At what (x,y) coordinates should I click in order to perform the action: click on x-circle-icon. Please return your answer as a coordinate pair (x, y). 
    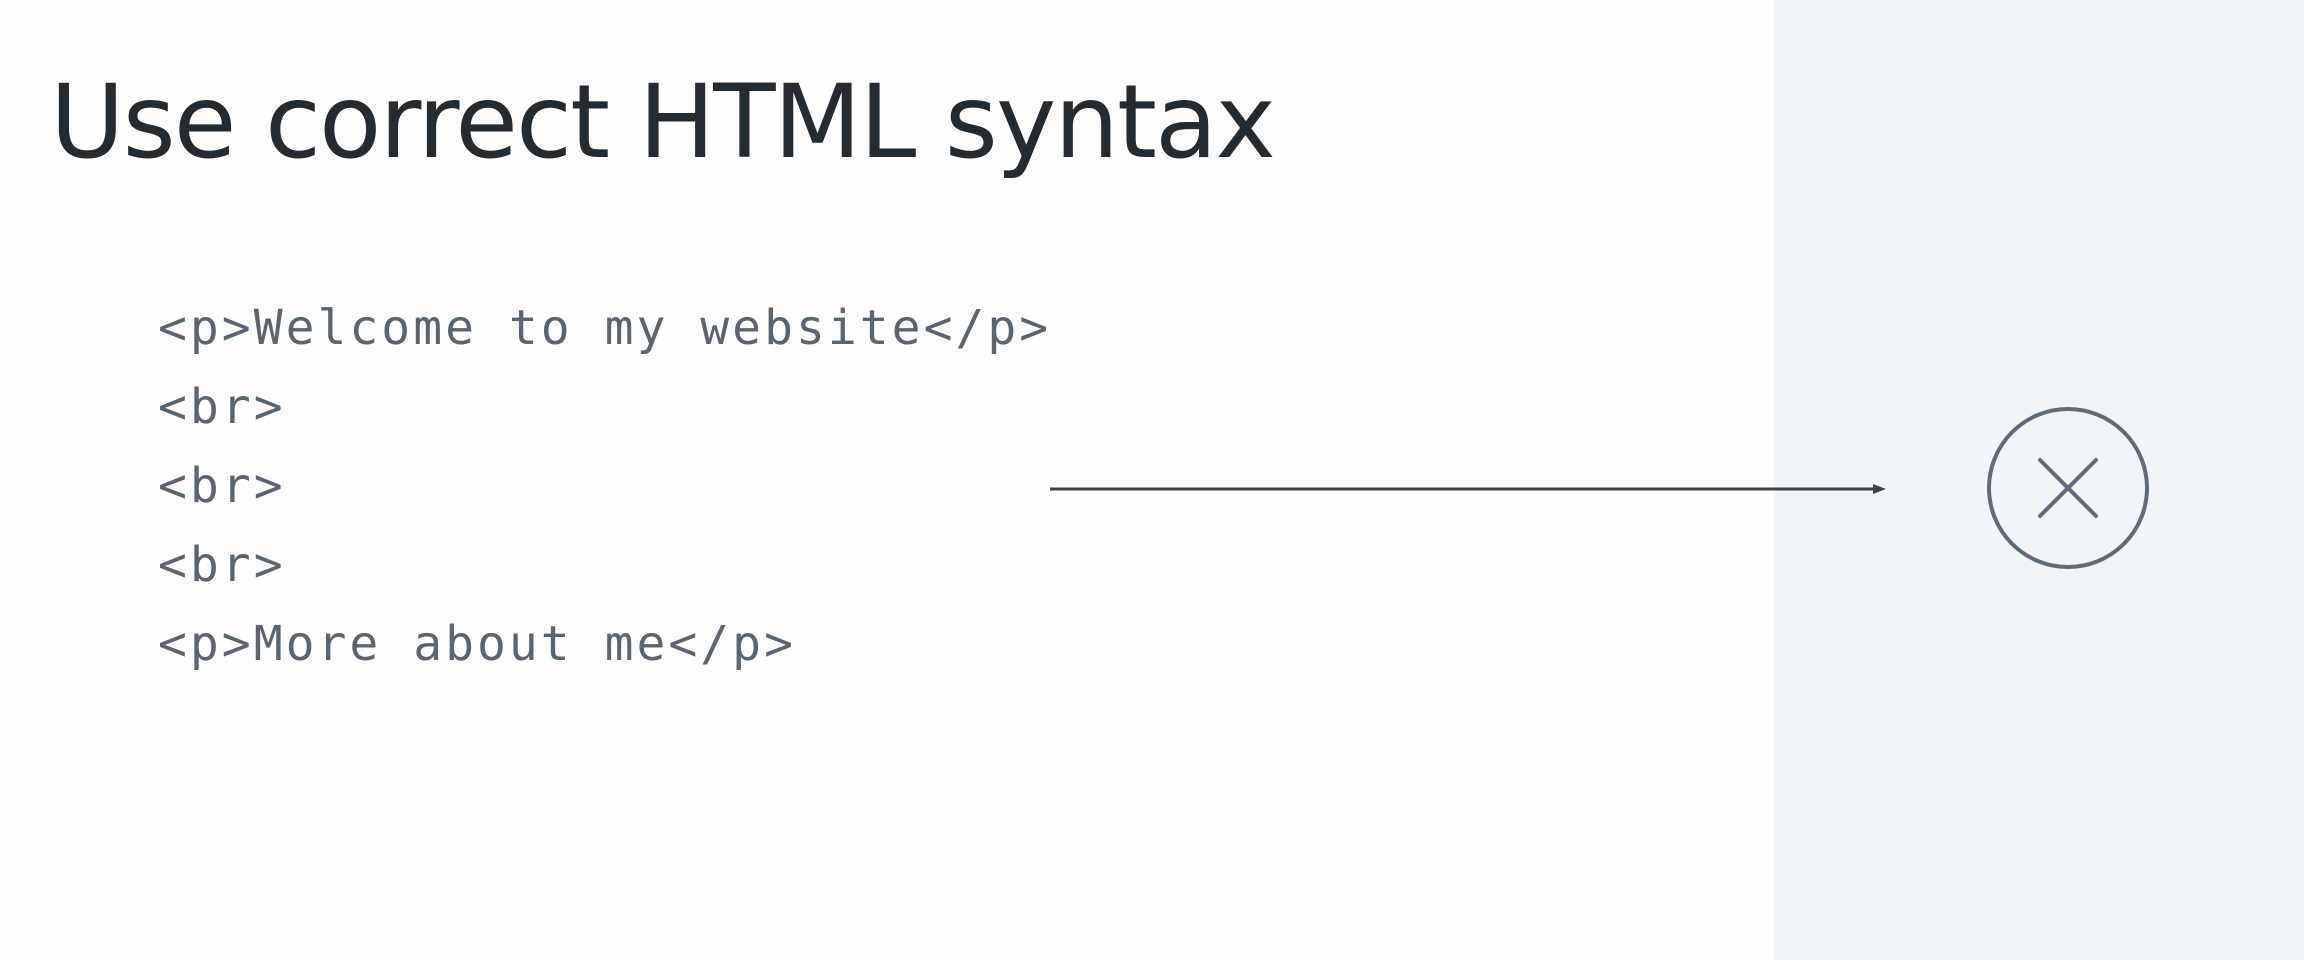
    Looking at the image, I should click on (2068, 488).